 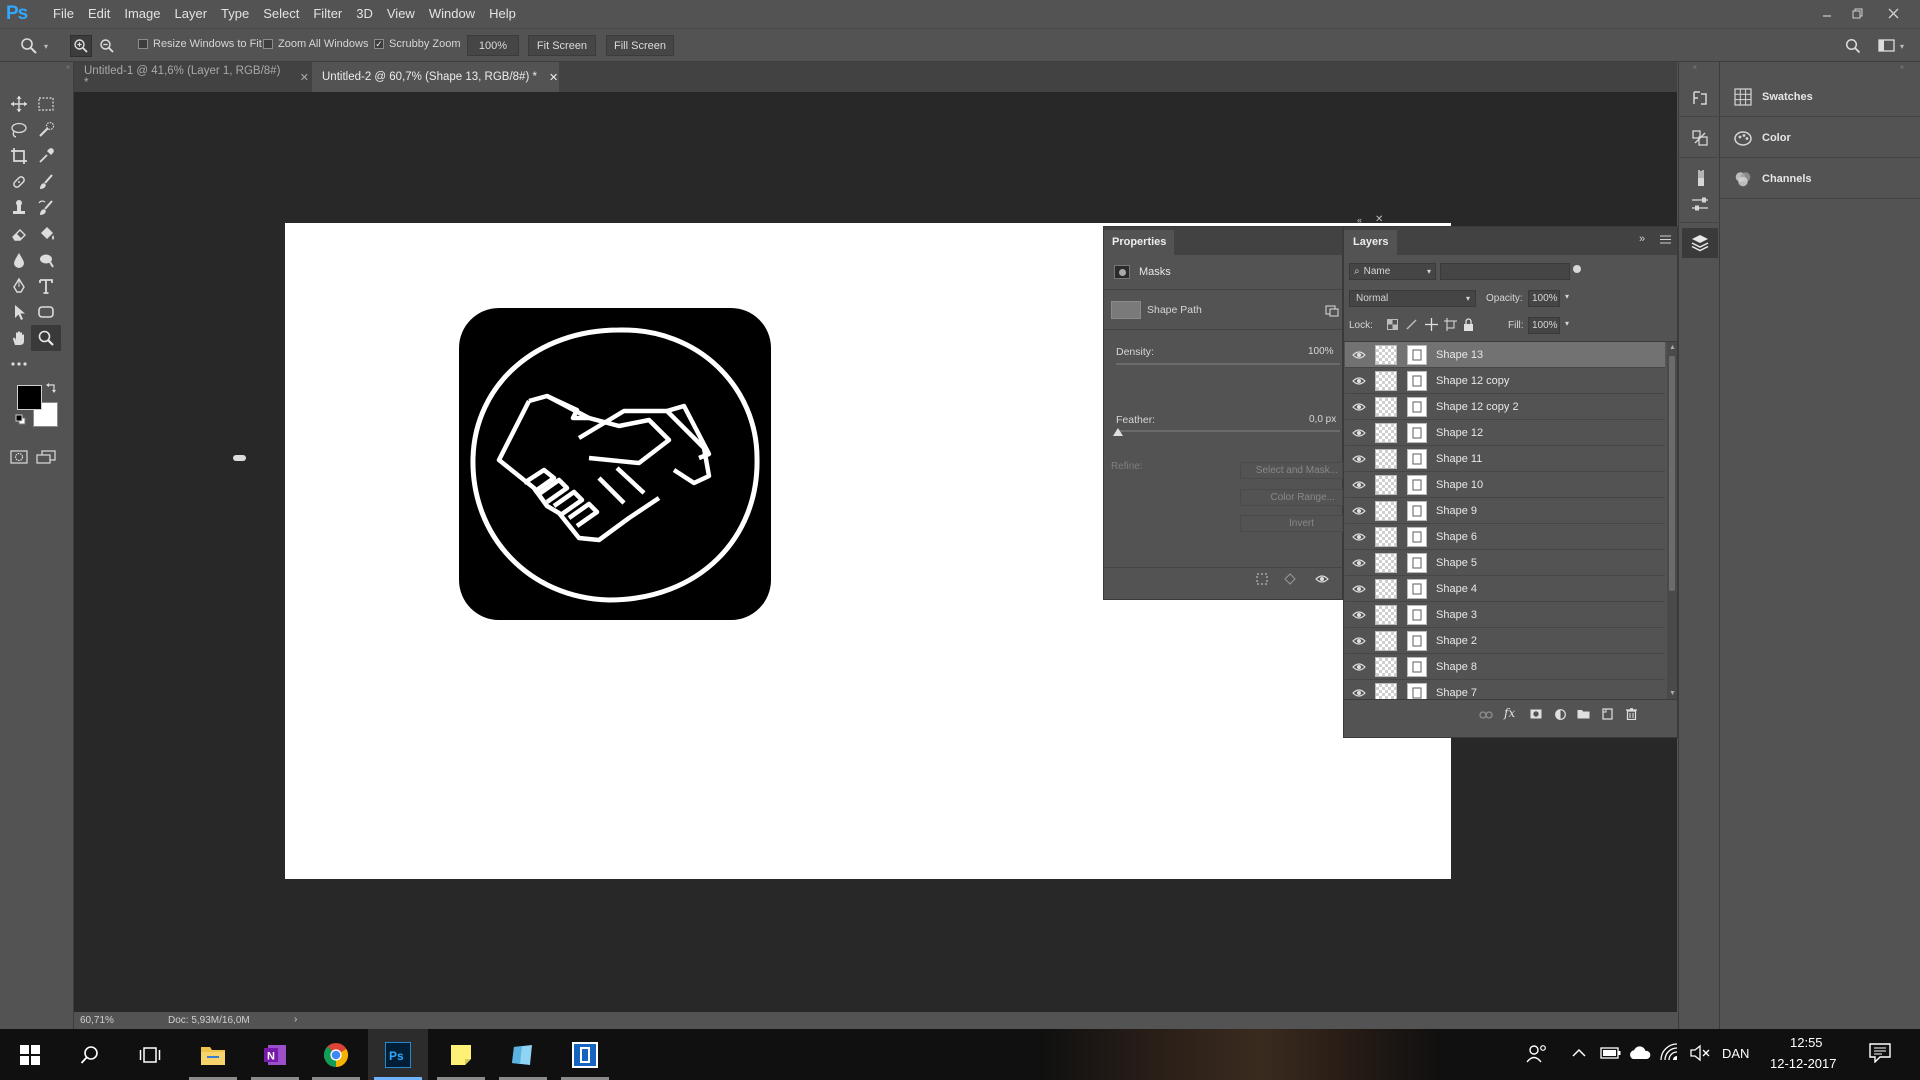 What do you see at coordinates (235, 14) in the screenshot?
I see `menu-type: Type` at bounding box center [235, 14].